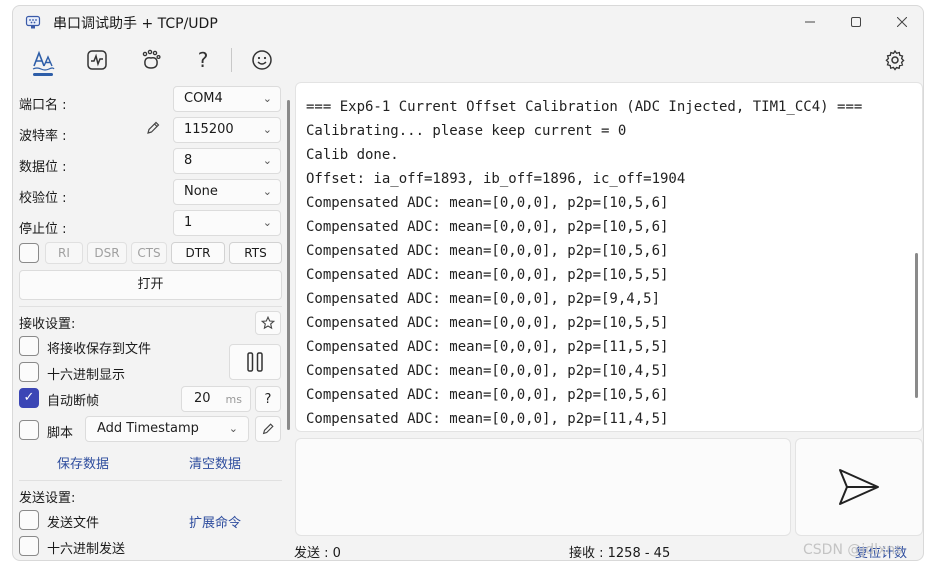  Describe the element at coordinates (33, 22) in the screenshot. I see `serial-port-icon` at that location.